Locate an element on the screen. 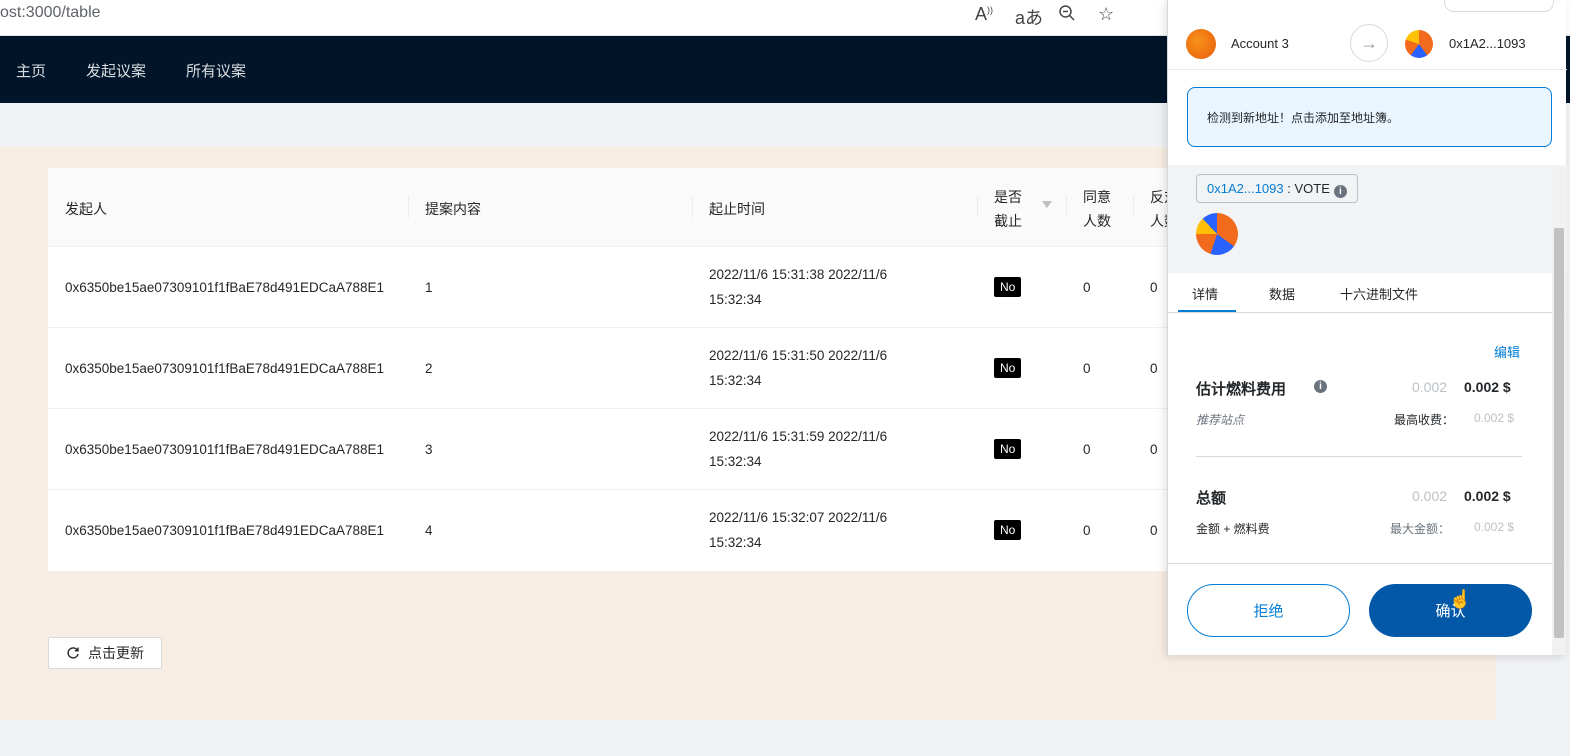 This screenshot has width=1570, height=756. cell-content: 3 is located at coordinates (429, 449).